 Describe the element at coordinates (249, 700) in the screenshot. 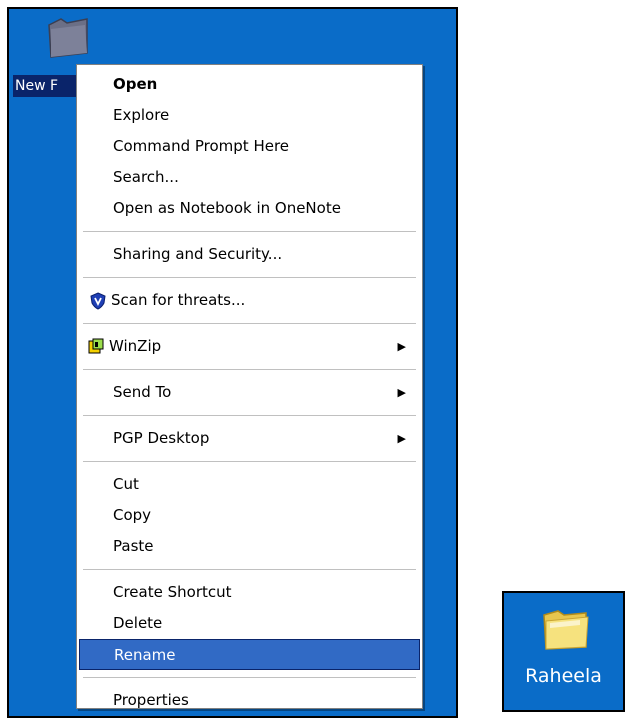

I see `menu-item-properties: Properties` at that location.